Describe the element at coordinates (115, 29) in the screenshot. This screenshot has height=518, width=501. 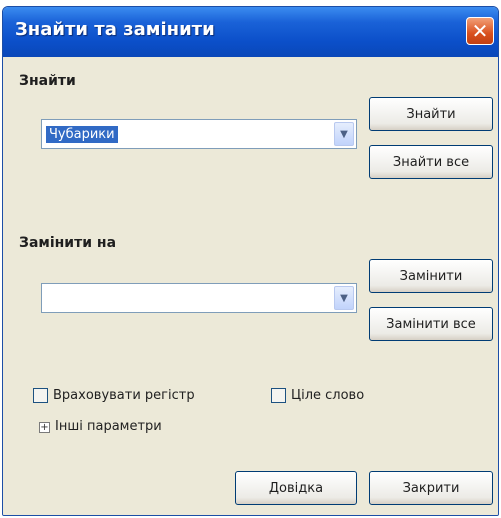
I see `dialog-title: Знайти та замінити` at that location.